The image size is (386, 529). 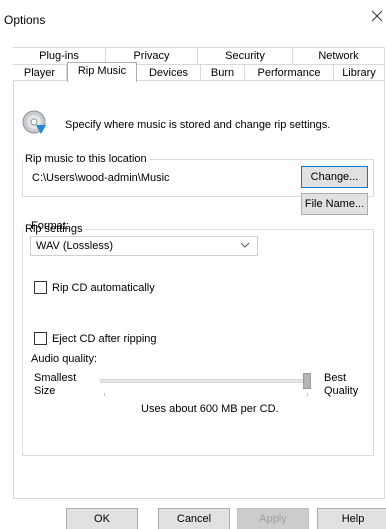 What do you see at coordinates (75, 246) in the screenshot?
I see `format-value: WAV (Lossless)` at bounding box center [75, 246].